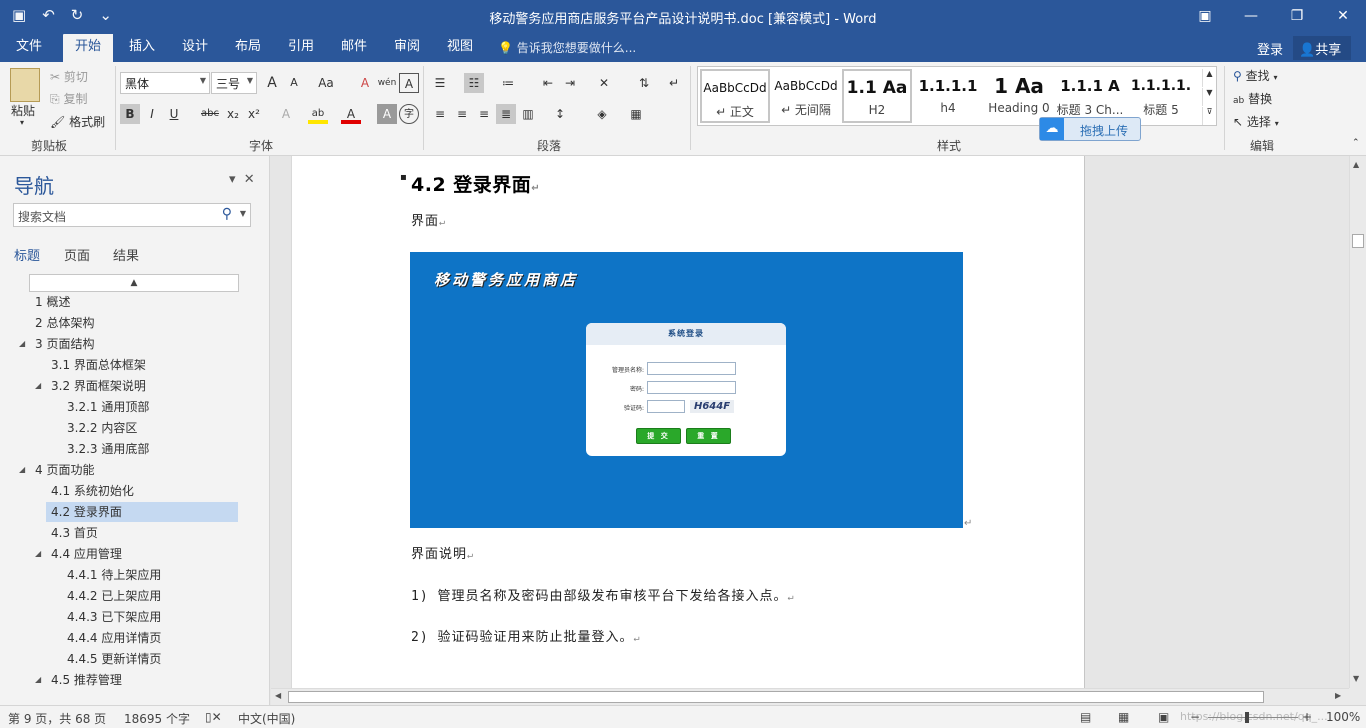 The image size is (1366, 728). What do you see at coordinates (409, 83) in the screenshot?
I see `char-border-icon: A` at bounding box center [409, 83].